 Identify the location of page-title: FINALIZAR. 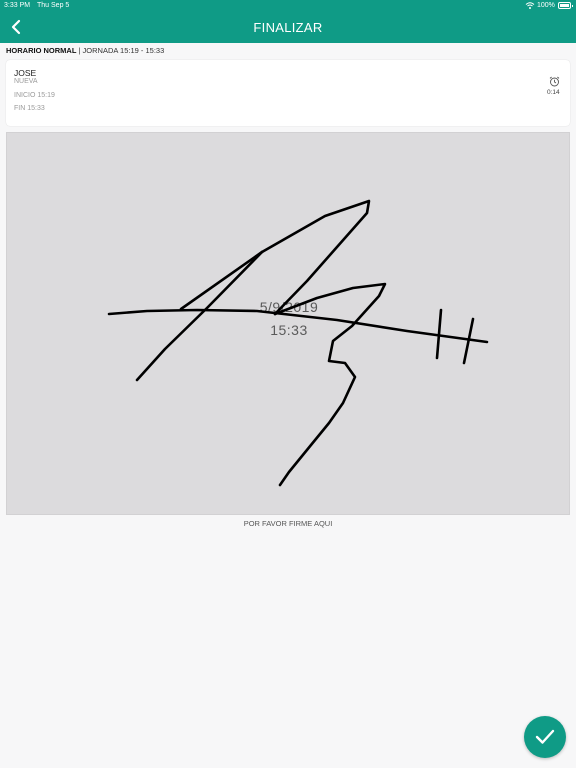
(288, 27).